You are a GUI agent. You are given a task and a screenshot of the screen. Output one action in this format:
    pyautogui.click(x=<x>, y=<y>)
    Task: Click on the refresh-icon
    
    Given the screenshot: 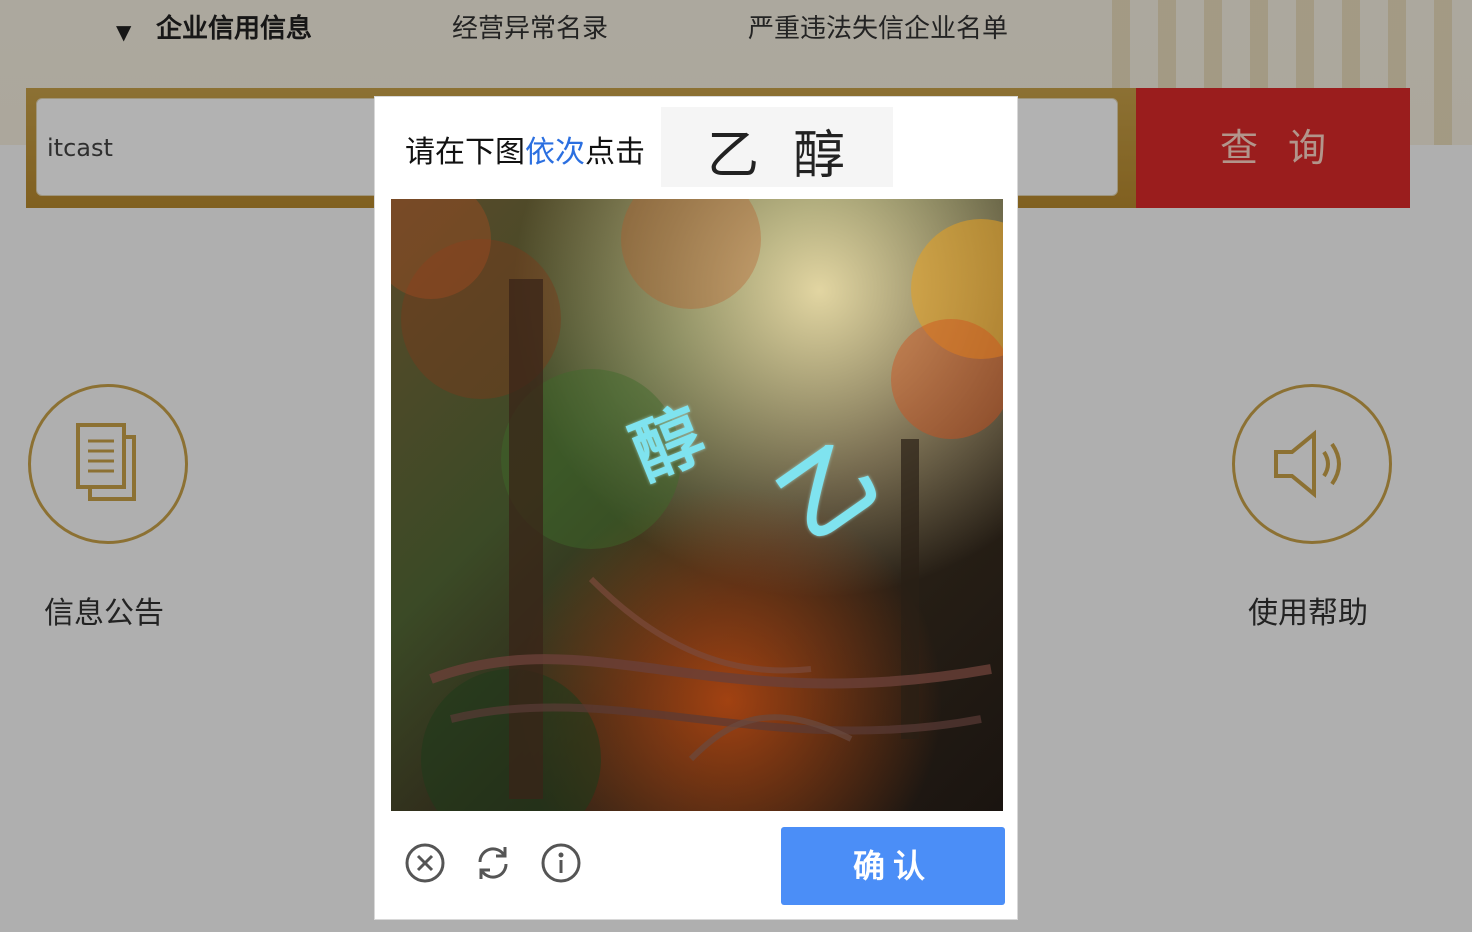 What is the action you would take?
    pyautogui.click(x=493, y=863)
    